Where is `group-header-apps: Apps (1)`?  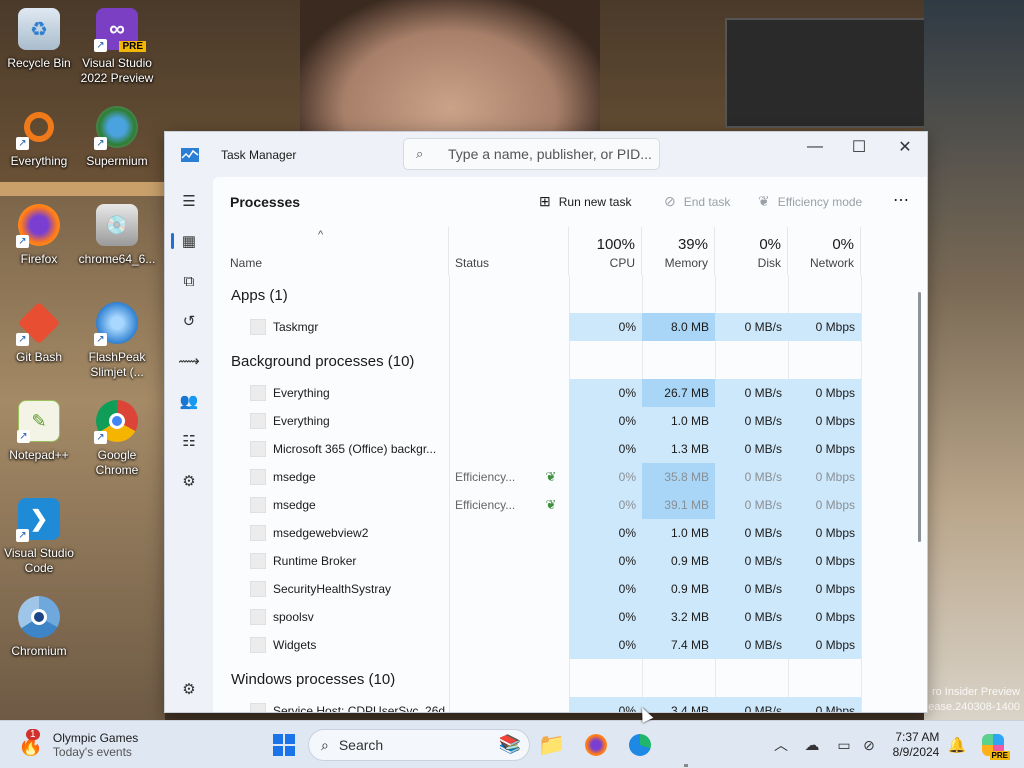 group-header-apps: Apps (1) is located at coordinates (259, 295).